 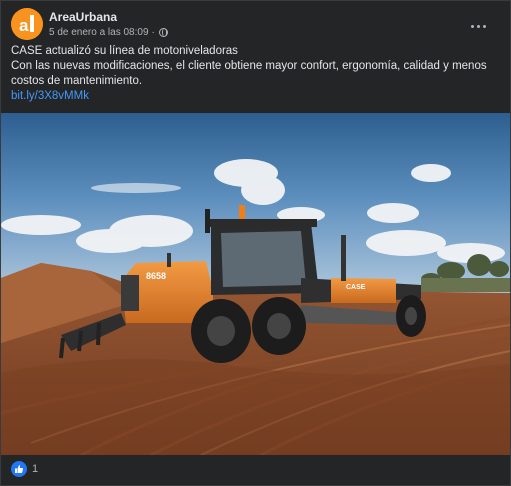 I want to click on svg-text: a, so click(x=24, y=25).